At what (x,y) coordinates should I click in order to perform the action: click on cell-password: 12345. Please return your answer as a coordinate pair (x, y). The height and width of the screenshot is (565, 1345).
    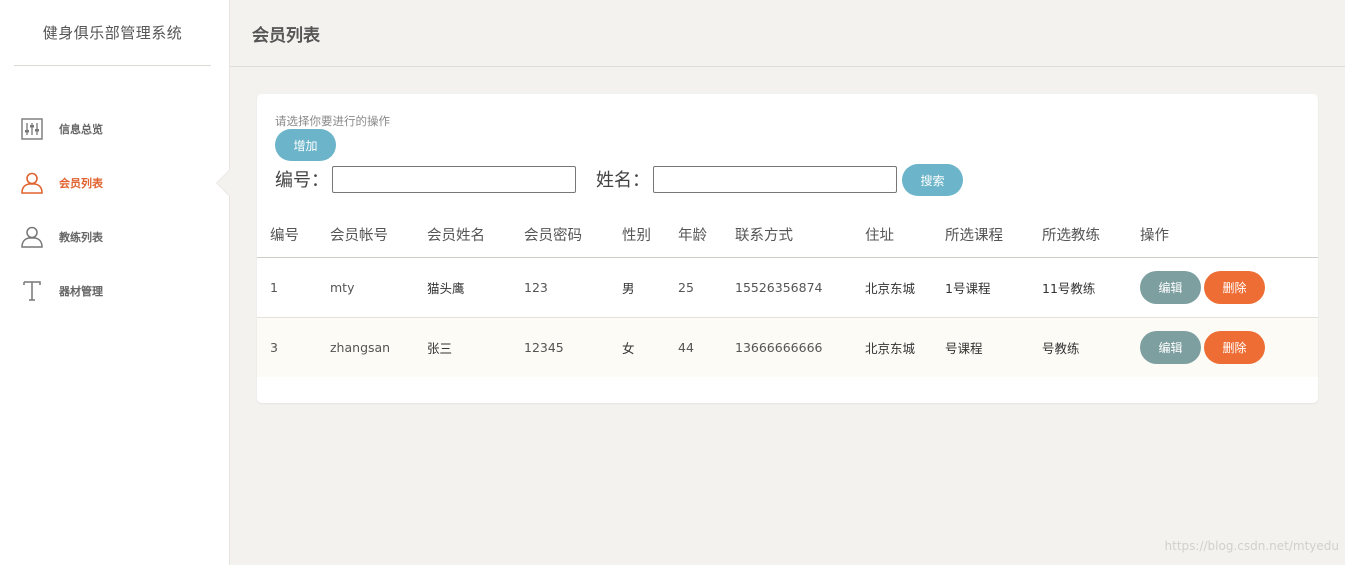
    Looking at the image, I should click on (560, 347).